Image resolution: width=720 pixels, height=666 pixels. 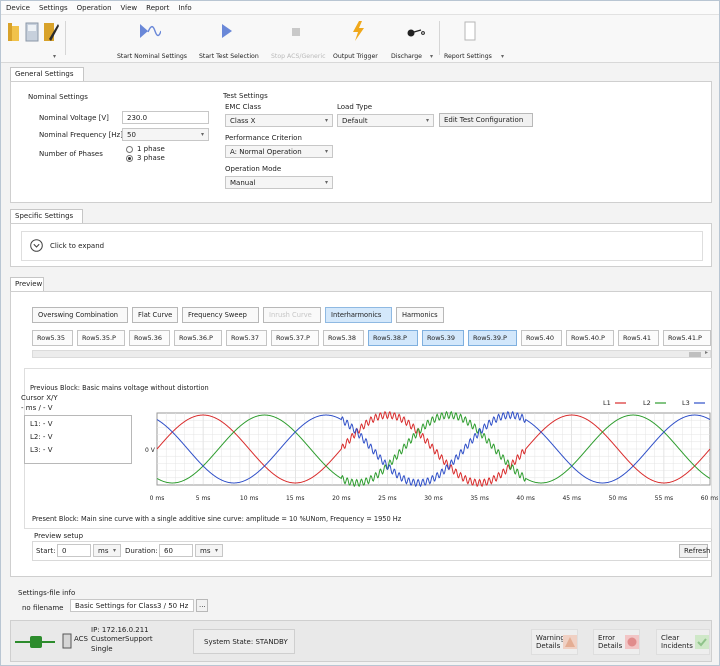 I want to click on menu-view: View, so click(x=129, y=7).